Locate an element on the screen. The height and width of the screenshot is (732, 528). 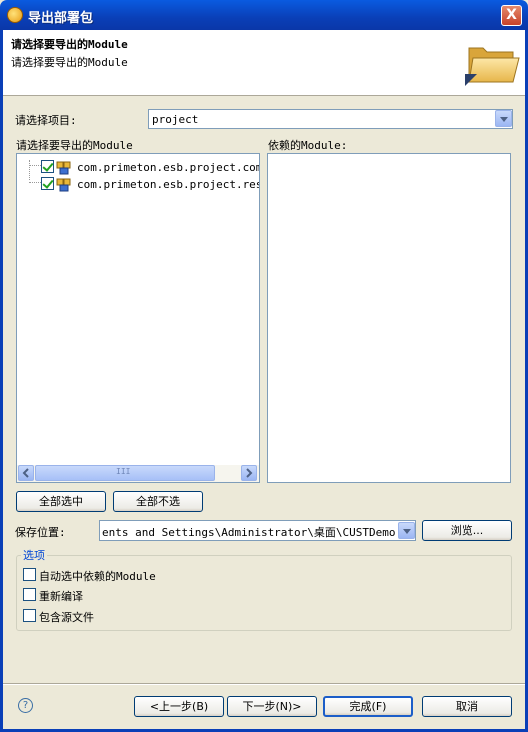
option-row: 包含源文件 is located at coordinates (173, 616).